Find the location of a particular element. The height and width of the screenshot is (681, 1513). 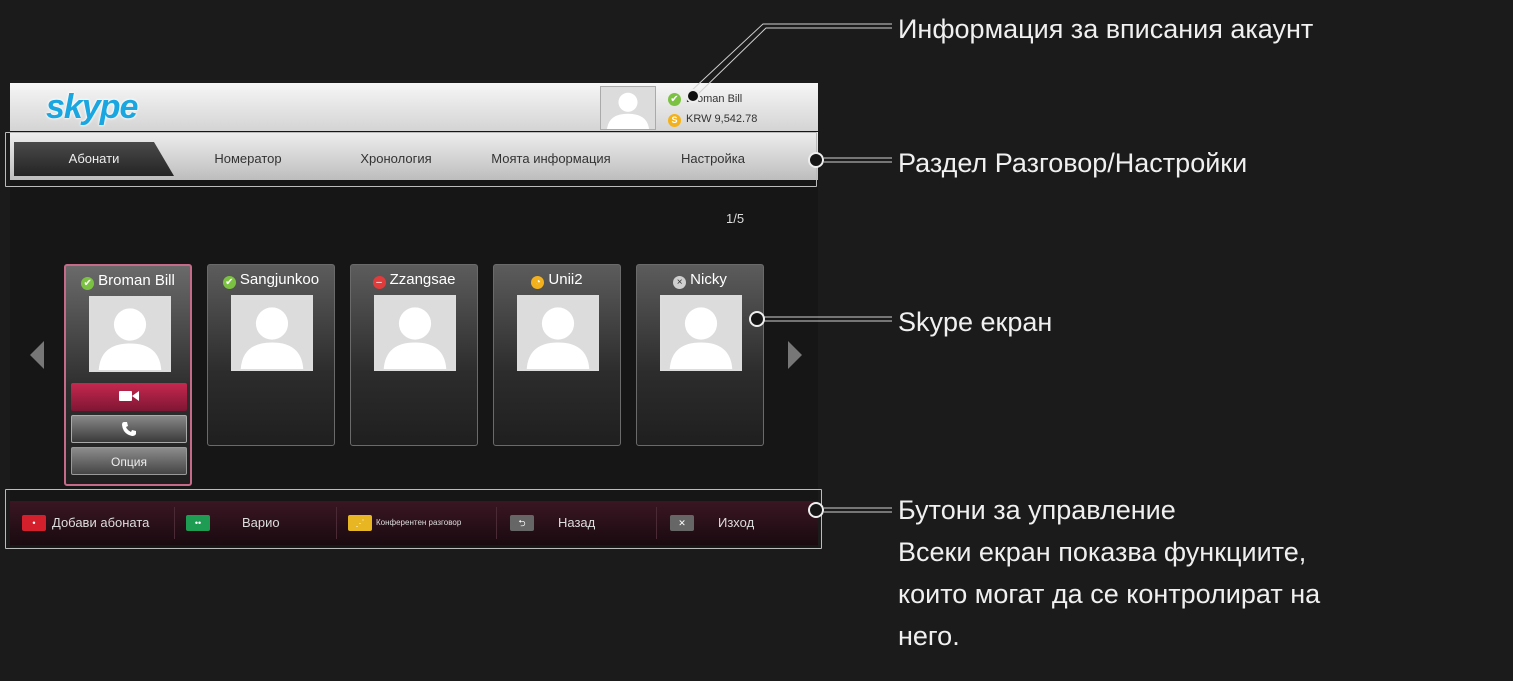

annotation-controls-desc-3: него. is located at coordinates (929, 636).